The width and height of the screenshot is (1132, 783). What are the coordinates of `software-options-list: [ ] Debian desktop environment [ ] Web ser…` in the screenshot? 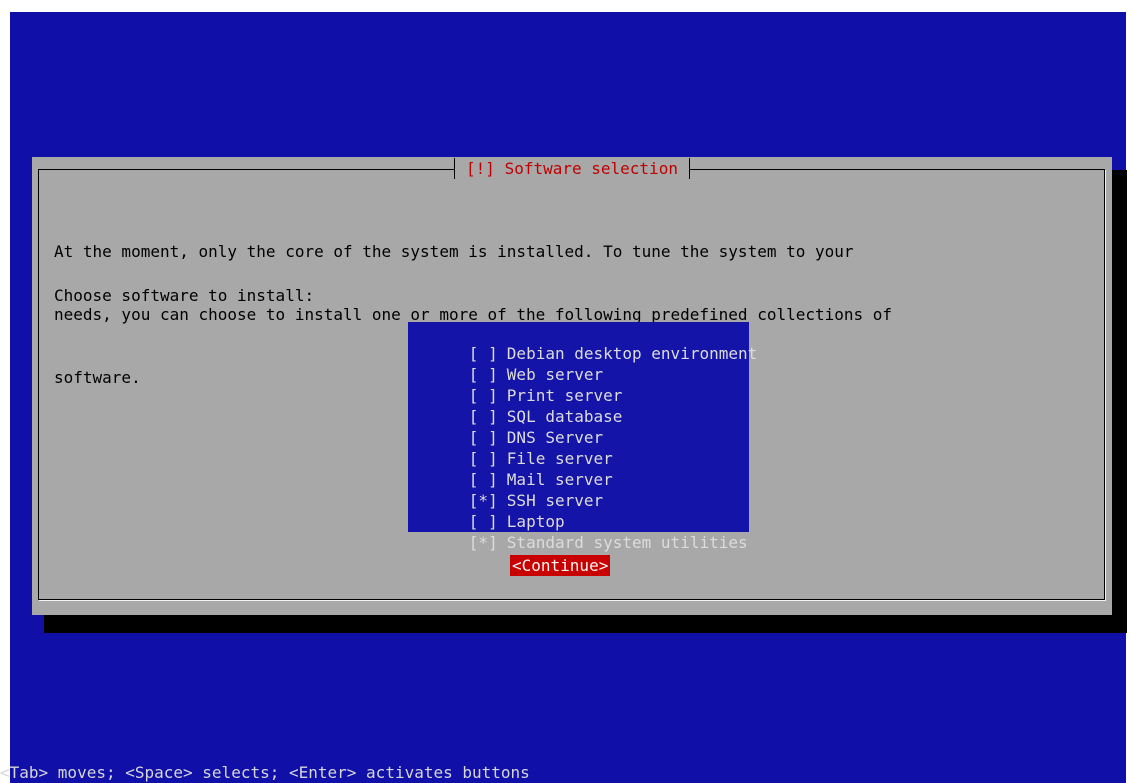 It's located at (582, 437).